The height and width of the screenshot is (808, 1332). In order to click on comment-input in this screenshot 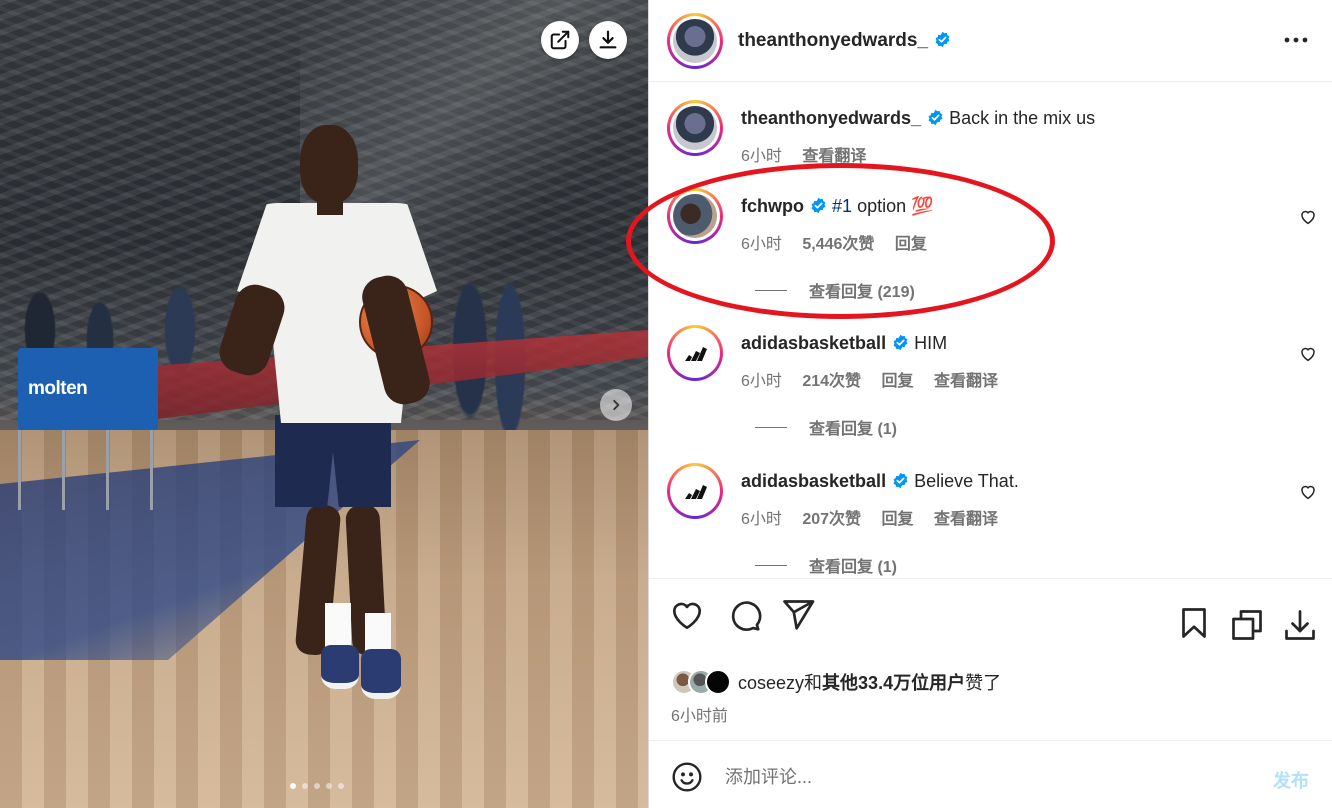, I will do `click(985, 777)`.